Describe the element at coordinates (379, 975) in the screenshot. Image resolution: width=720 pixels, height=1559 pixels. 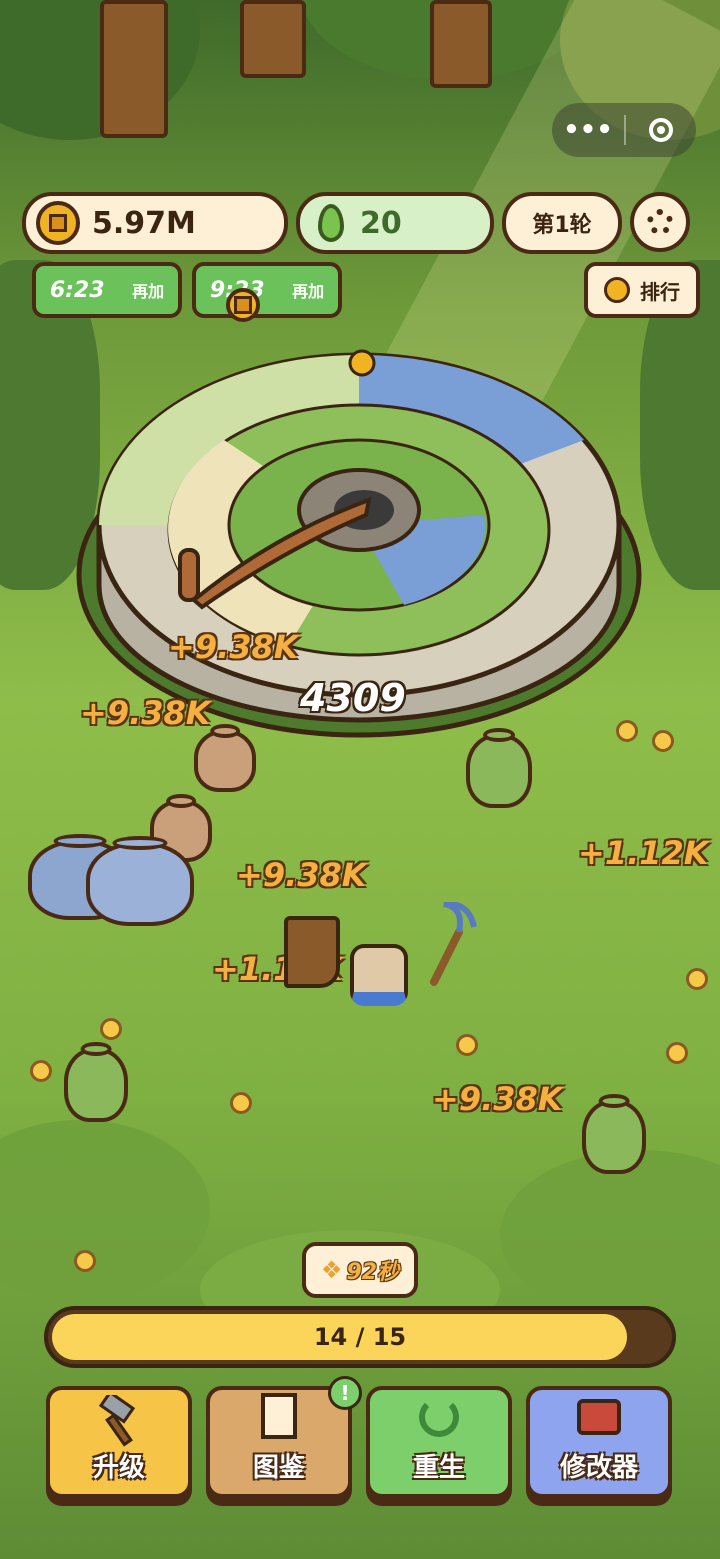
I see `fist-item` at that location.